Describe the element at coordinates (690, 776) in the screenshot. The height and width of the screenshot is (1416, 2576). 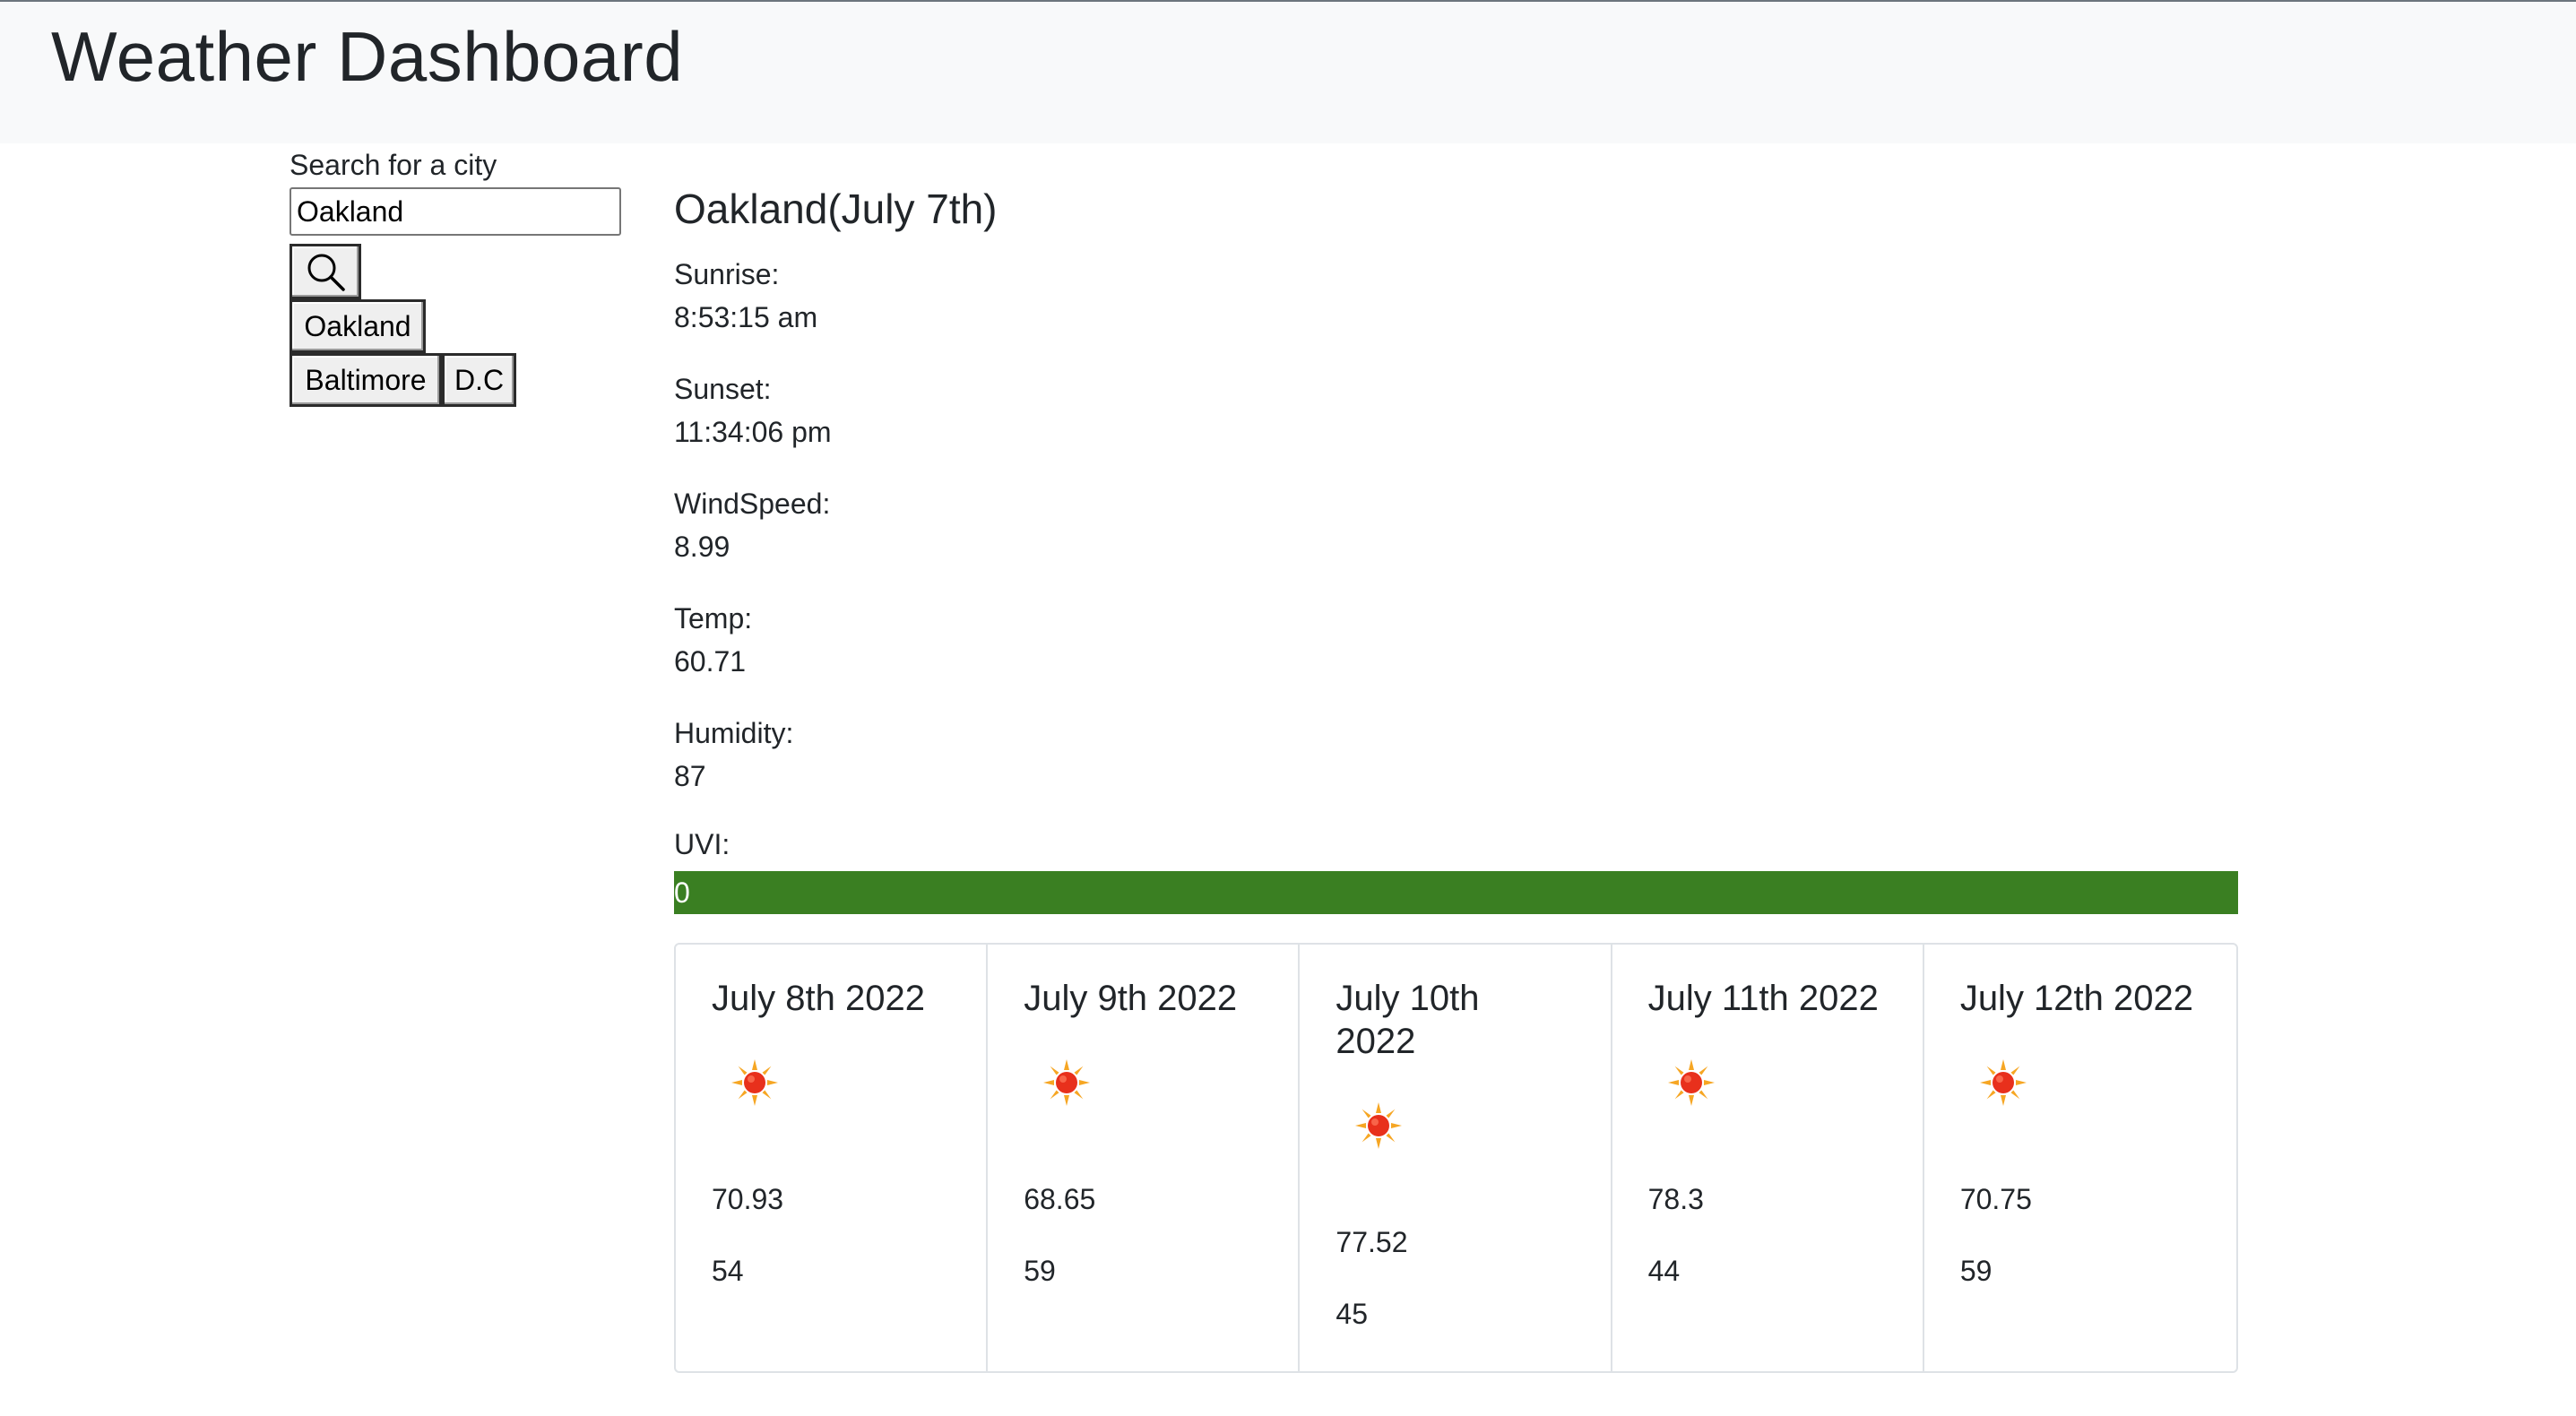
I see `humidity-value: 87` at that location.